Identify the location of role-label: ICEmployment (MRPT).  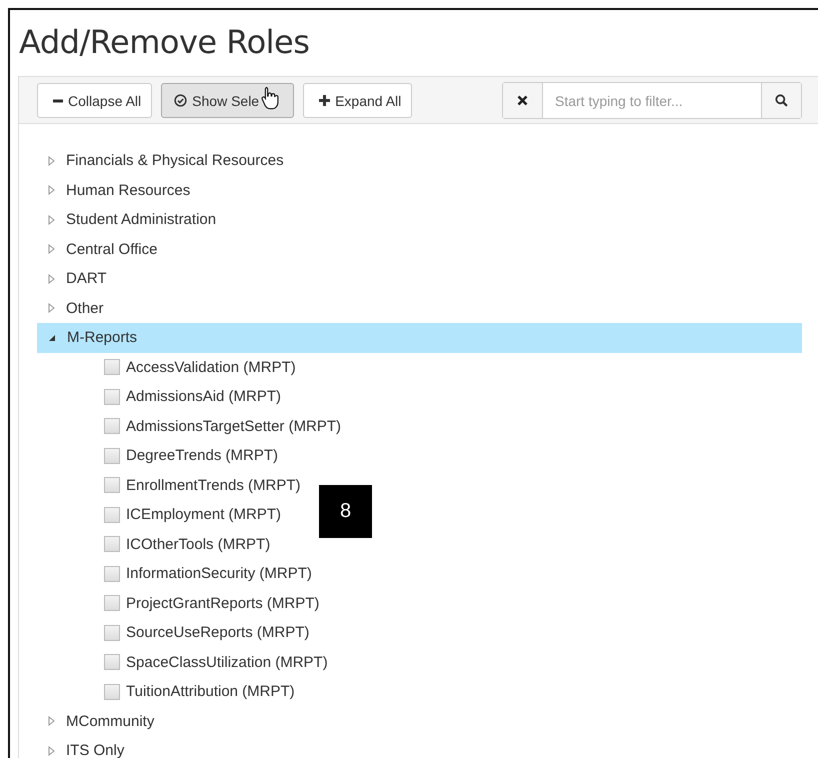
(204, 515).